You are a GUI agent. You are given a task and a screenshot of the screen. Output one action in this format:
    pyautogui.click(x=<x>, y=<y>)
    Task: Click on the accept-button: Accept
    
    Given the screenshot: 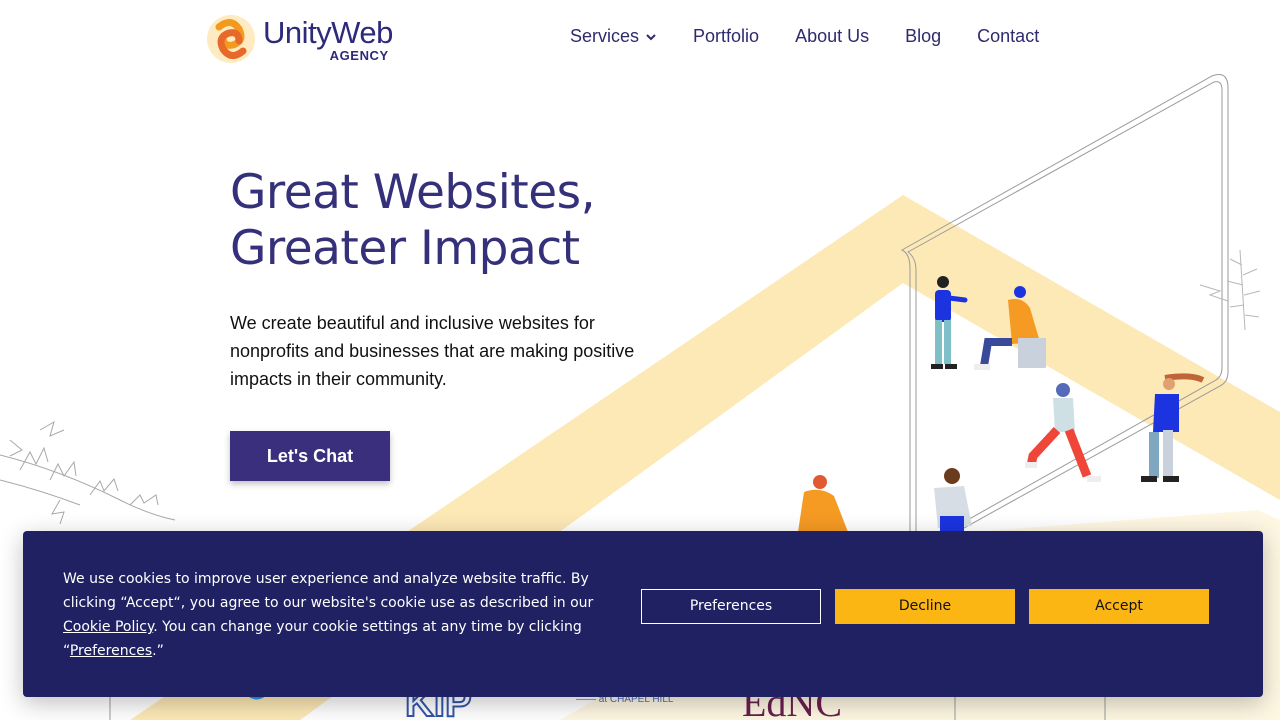 What is the action you would take?
    pyautogui.click(x=1119, y=606)
    